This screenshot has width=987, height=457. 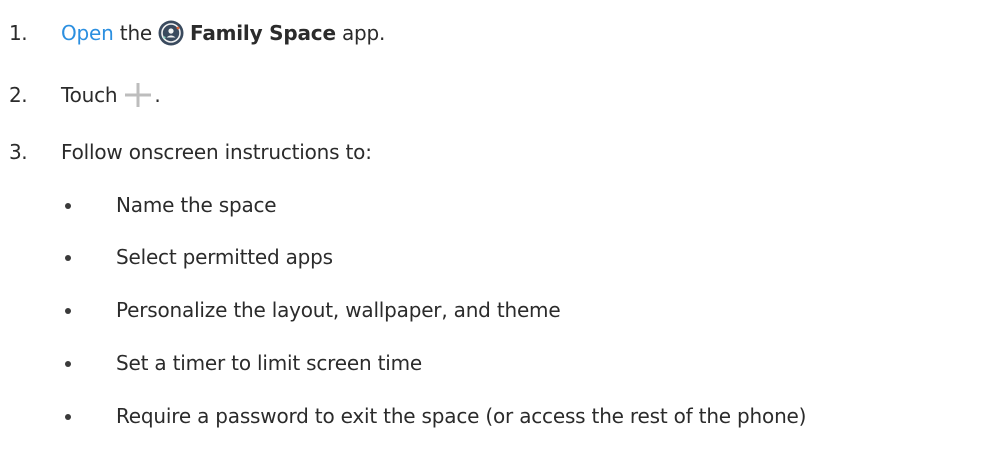 What do you see at coordinates (18, 152) in the screenshot?
I see `step-number: 3.` at bounding box center [18, 152].